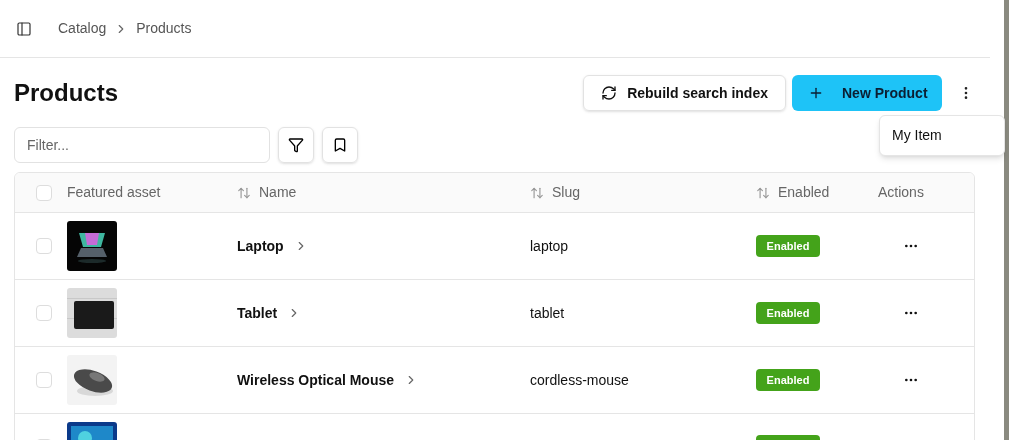 Image resolution: width=1009 pixels, height=440 pixels. What do you see at coordinates (804, 192) in the screenshot?
I see `column-header: Enabled` at bounding box center [804, 192].